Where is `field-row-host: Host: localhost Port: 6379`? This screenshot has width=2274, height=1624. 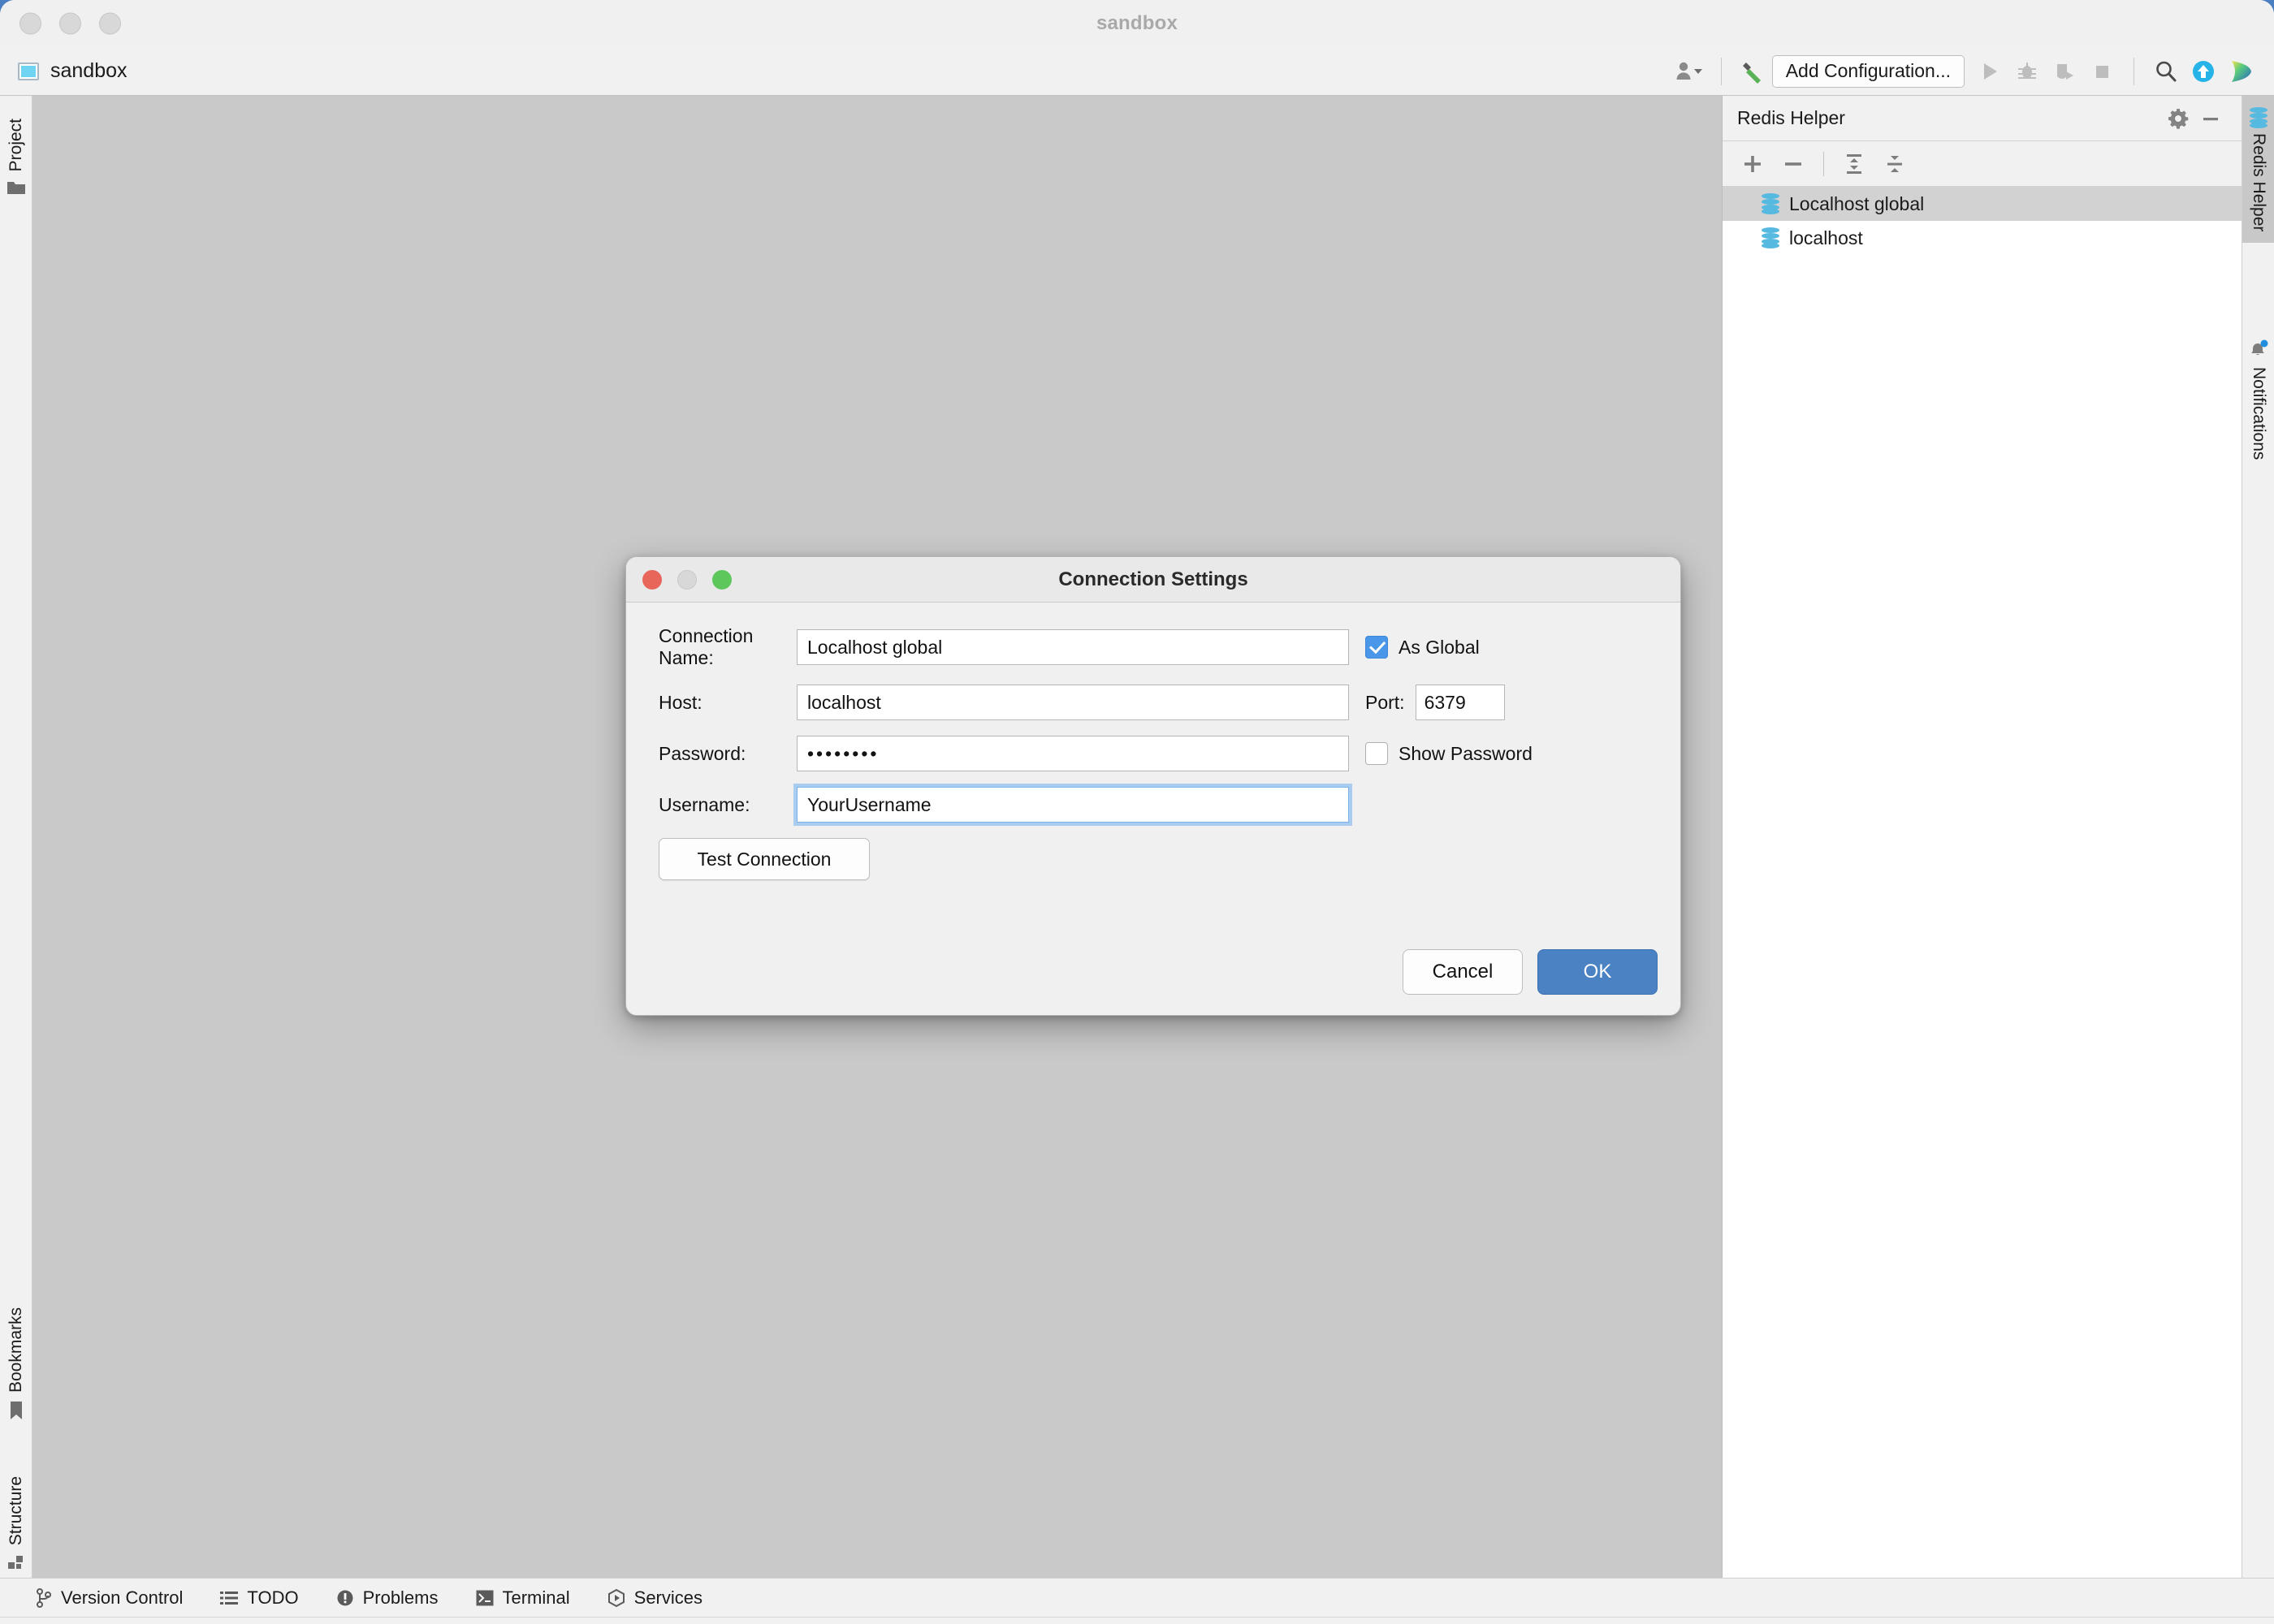 field-row-host: Host: localhost Port: 6379 is located at coordinates (1153, 703).